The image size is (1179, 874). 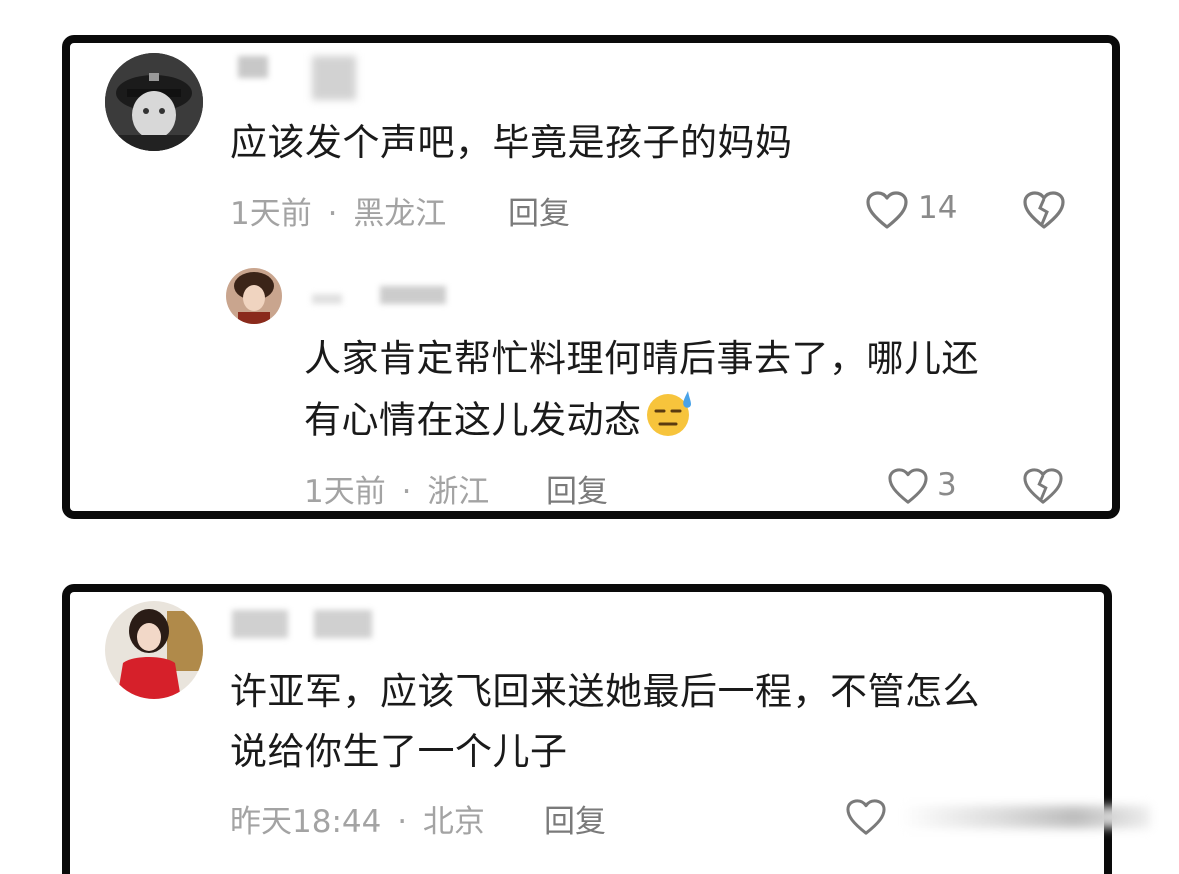 I want to click on like-count: 3, so click(x=947, y=485).